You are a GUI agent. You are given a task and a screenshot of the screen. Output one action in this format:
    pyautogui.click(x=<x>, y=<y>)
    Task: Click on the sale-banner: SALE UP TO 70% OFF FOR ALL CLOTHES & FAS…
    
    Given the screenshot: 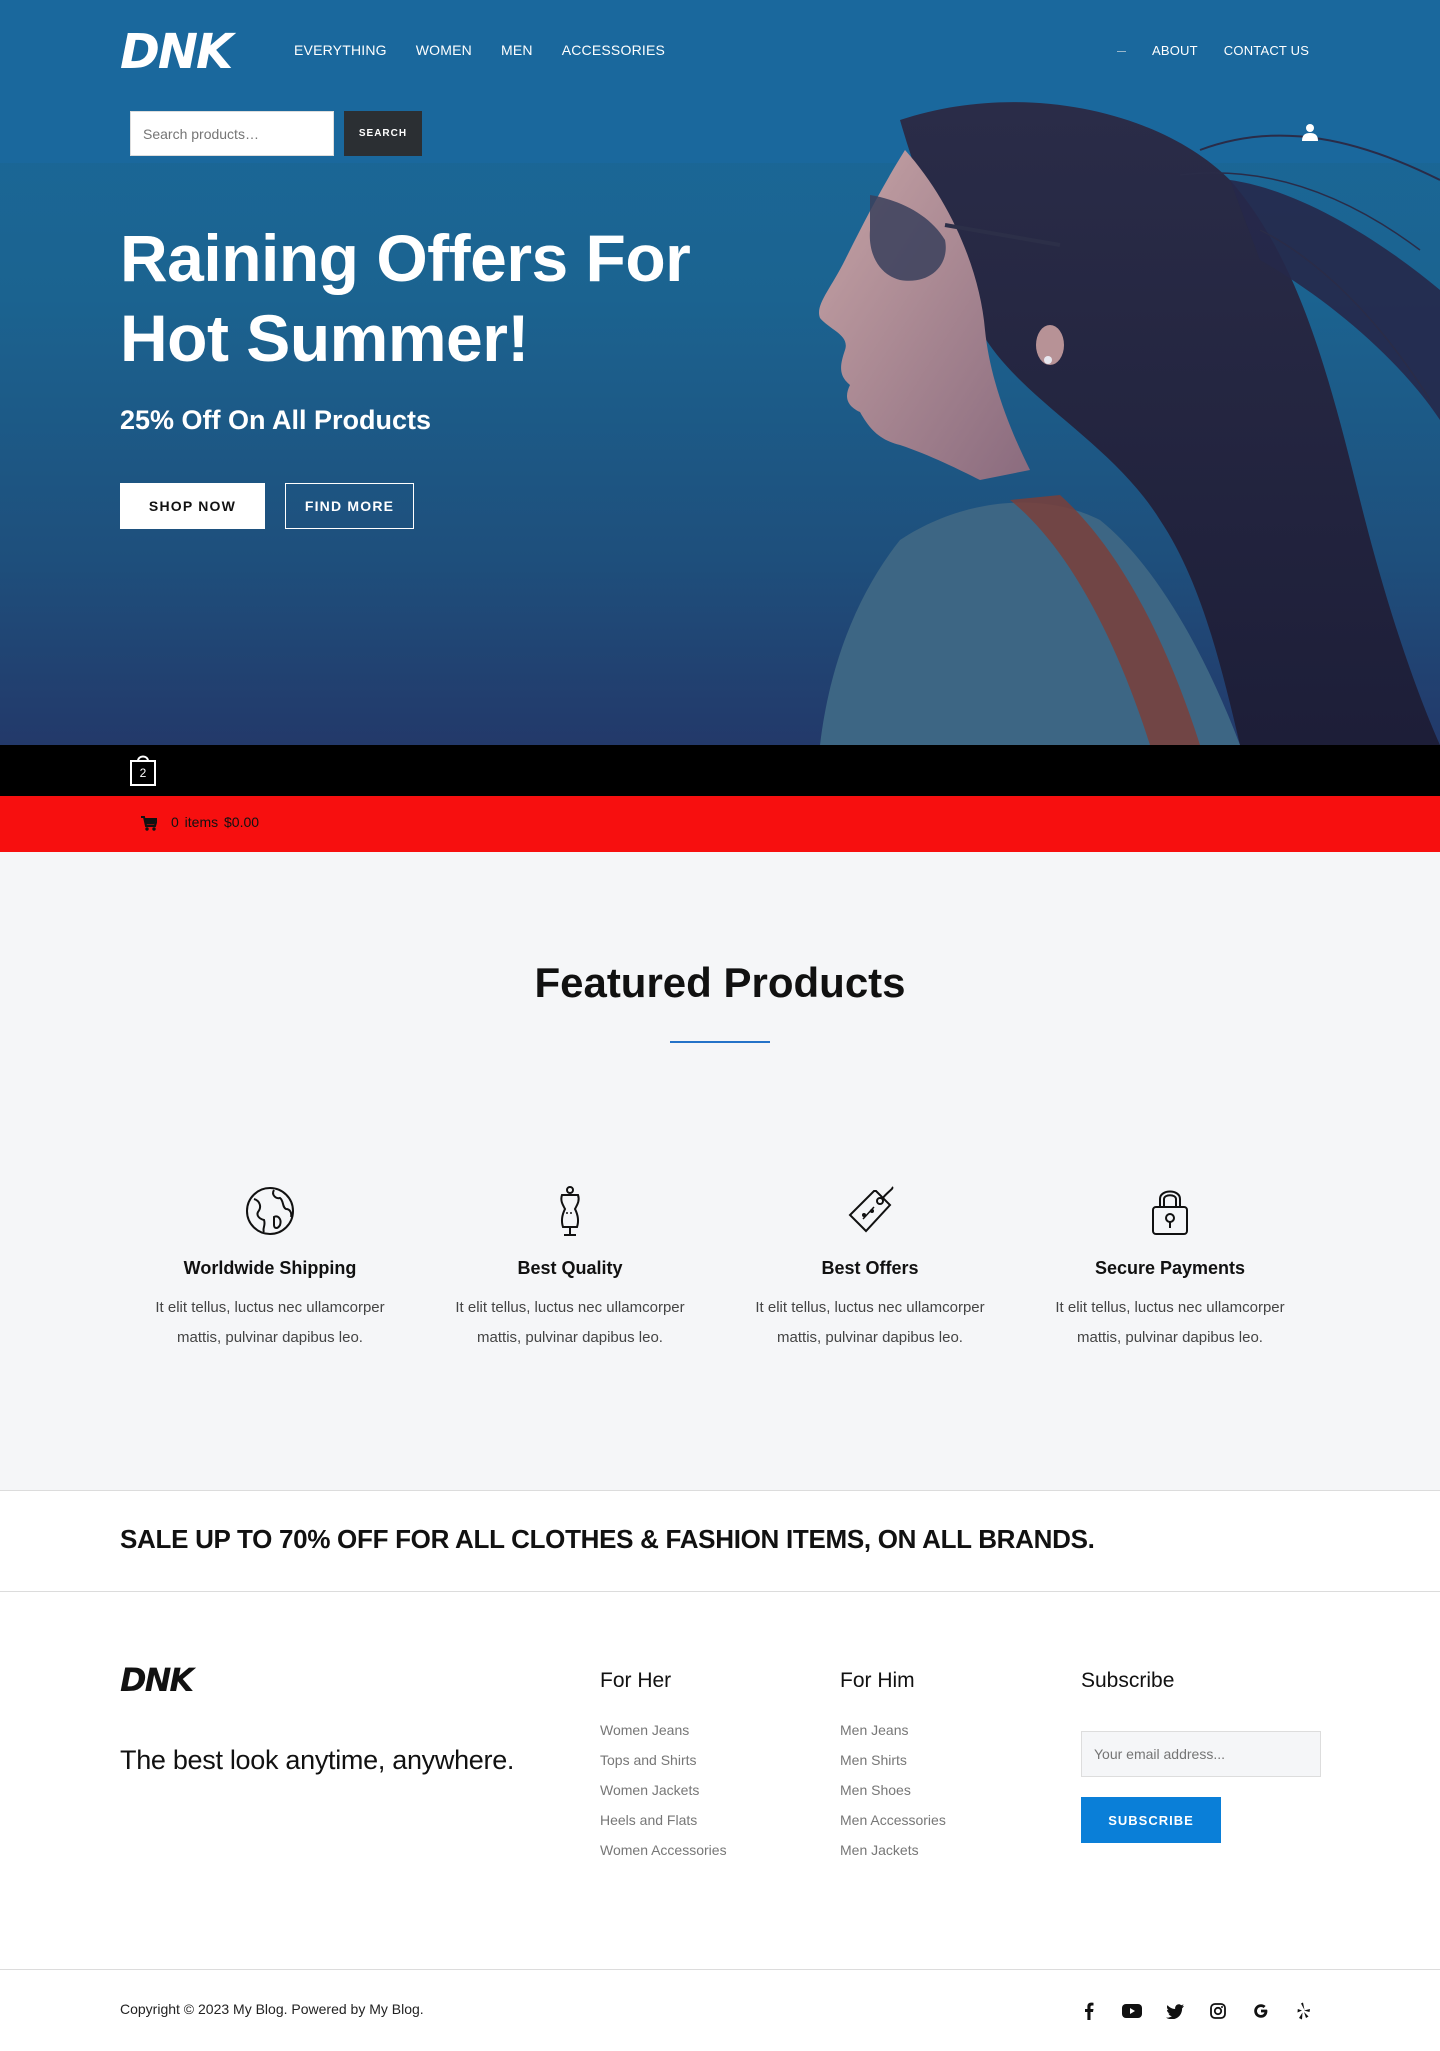 What is the action you would take?
    pyautogui.click(x=720, y=1541)
    